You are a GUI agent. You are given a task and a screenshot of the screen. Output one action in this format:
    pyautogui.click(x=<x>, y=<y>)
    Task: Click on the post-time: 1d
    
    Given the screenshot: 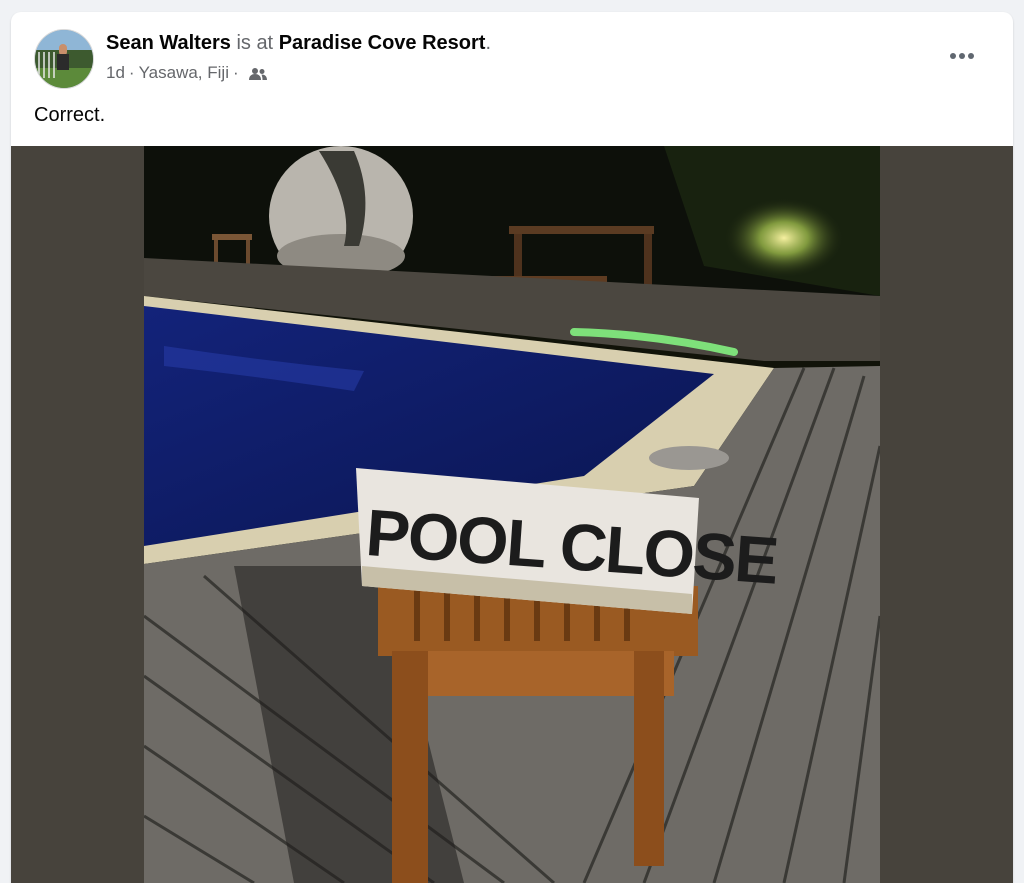 What is the action you would take?
    pyautogui.click(x=115, y=73)
    